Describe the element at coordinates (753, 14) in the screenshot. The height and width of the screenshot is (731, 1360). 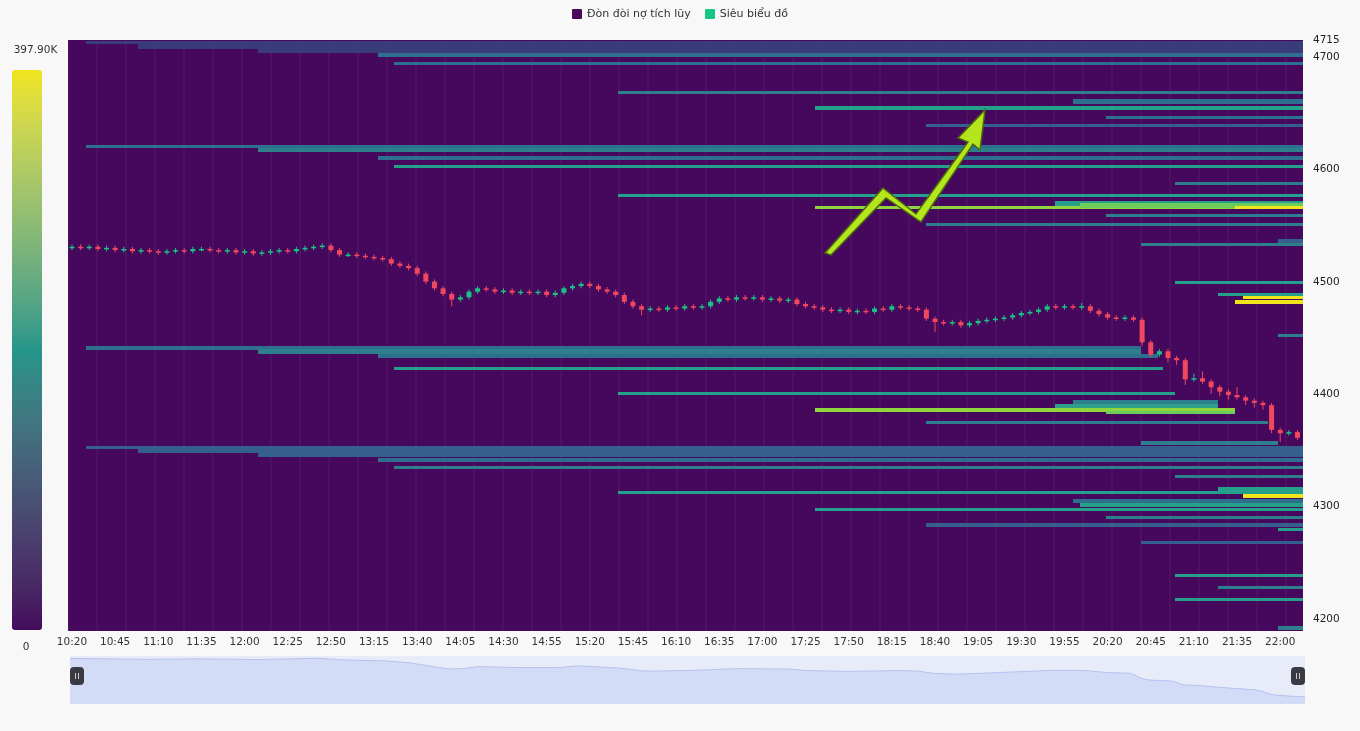
I see `legend-label: Siêu biểu đồ` at that location.